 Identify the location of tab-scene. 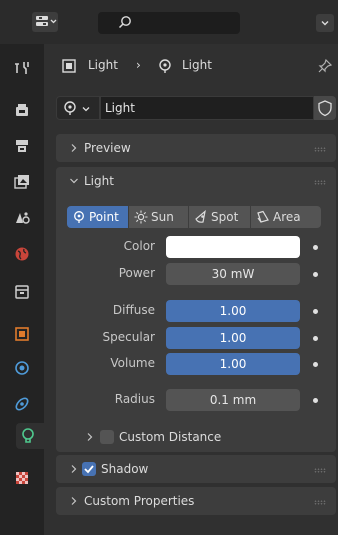
(22, 218).